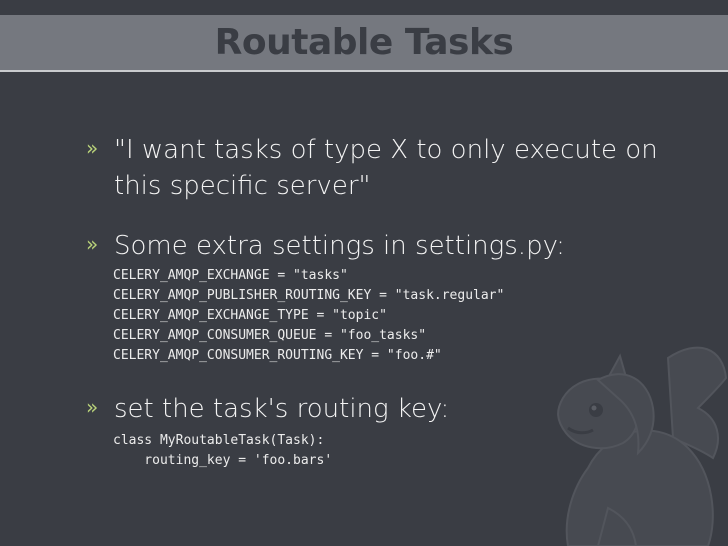 The image size is (728, 546). Describe the element at coordinates (219, 440) in the screenshot. I see `code-line: class MyRoutableTask(Task):` at that location.